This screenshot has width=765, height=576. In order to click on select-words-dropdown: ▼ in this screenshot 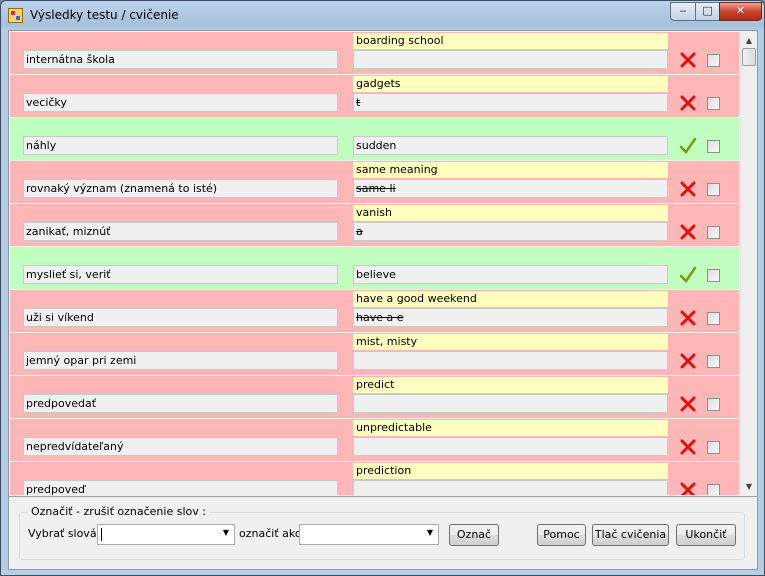, I will do `click(166, 534)`.